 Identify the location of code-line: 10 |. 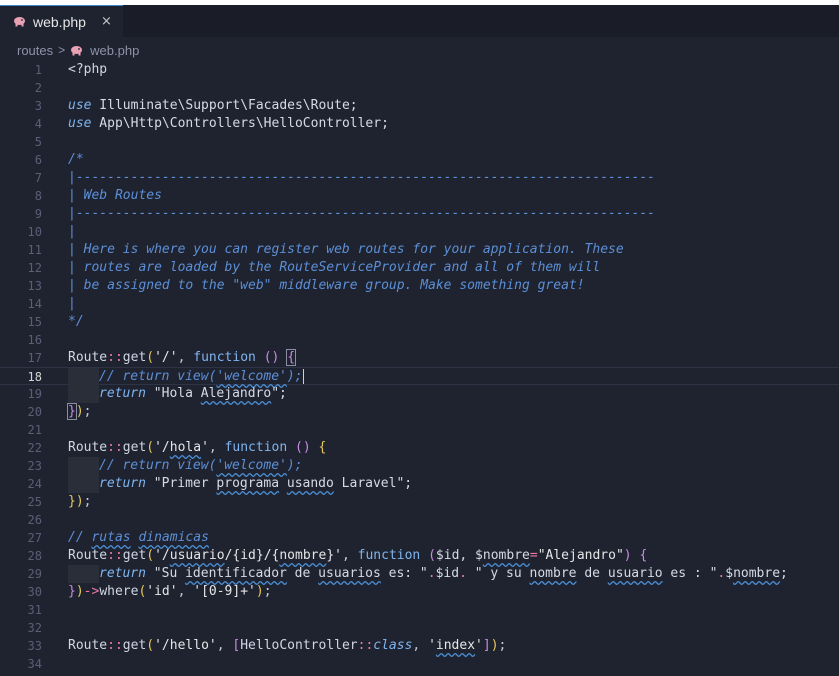
(419, 232).